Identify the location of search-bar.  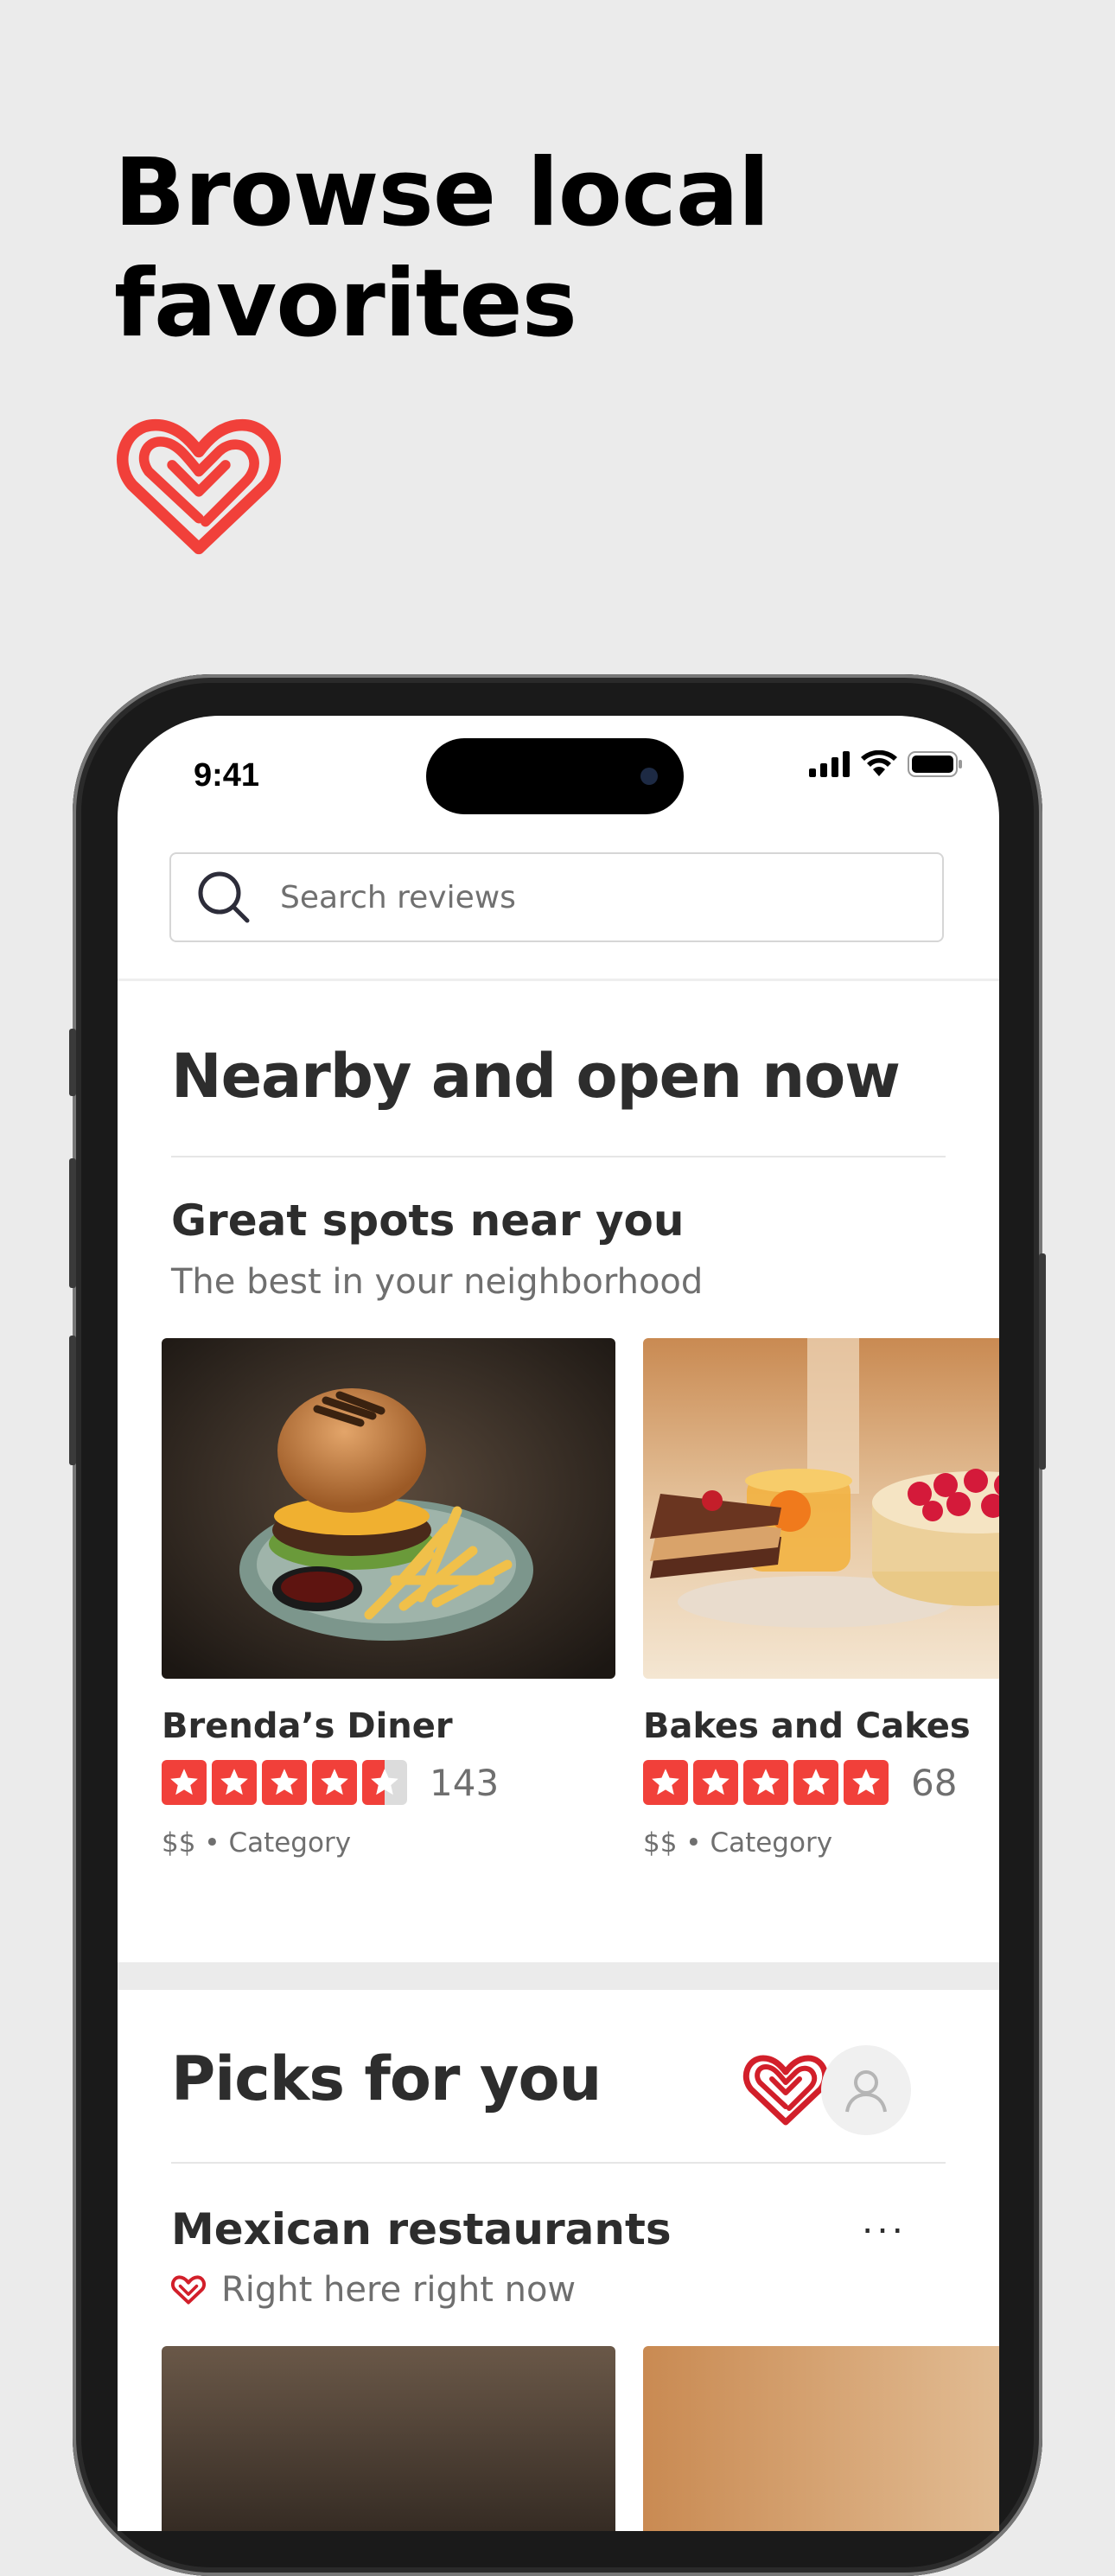
(556, 897).